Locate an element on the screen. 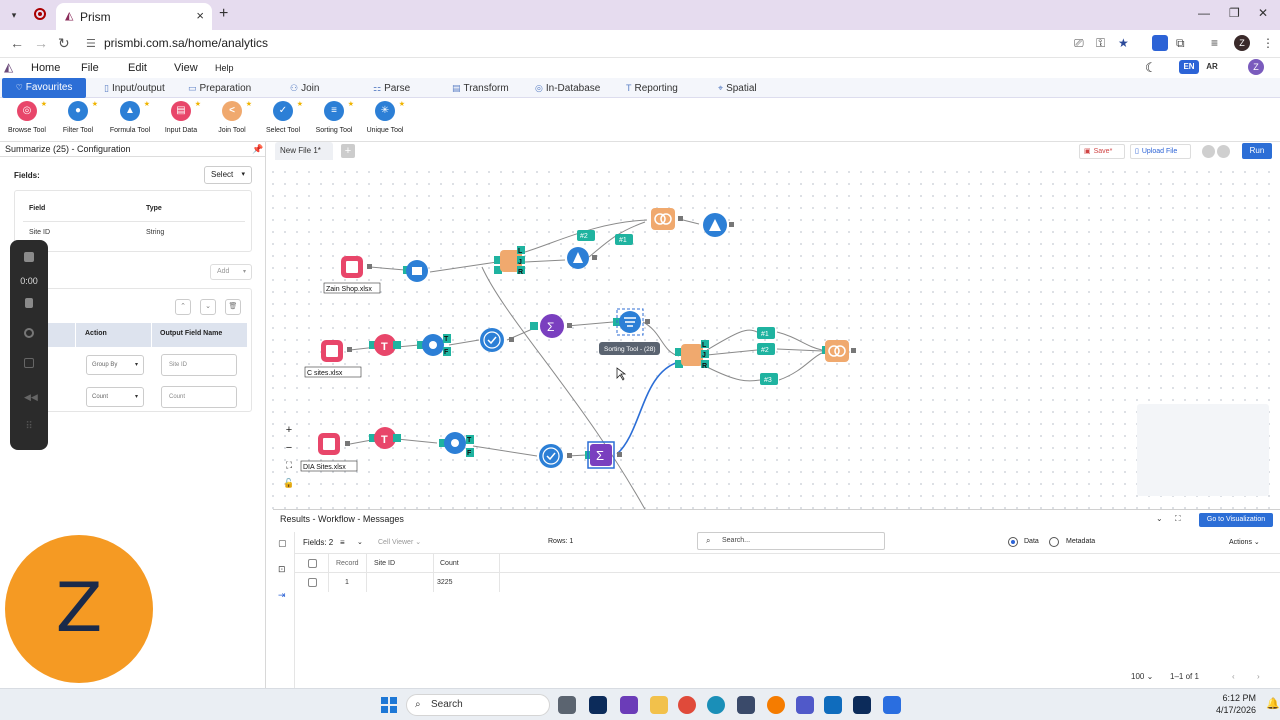 The height and width of the screenshot is (720, 1280). terminal-app-icon is located at coordinates (598, 705).